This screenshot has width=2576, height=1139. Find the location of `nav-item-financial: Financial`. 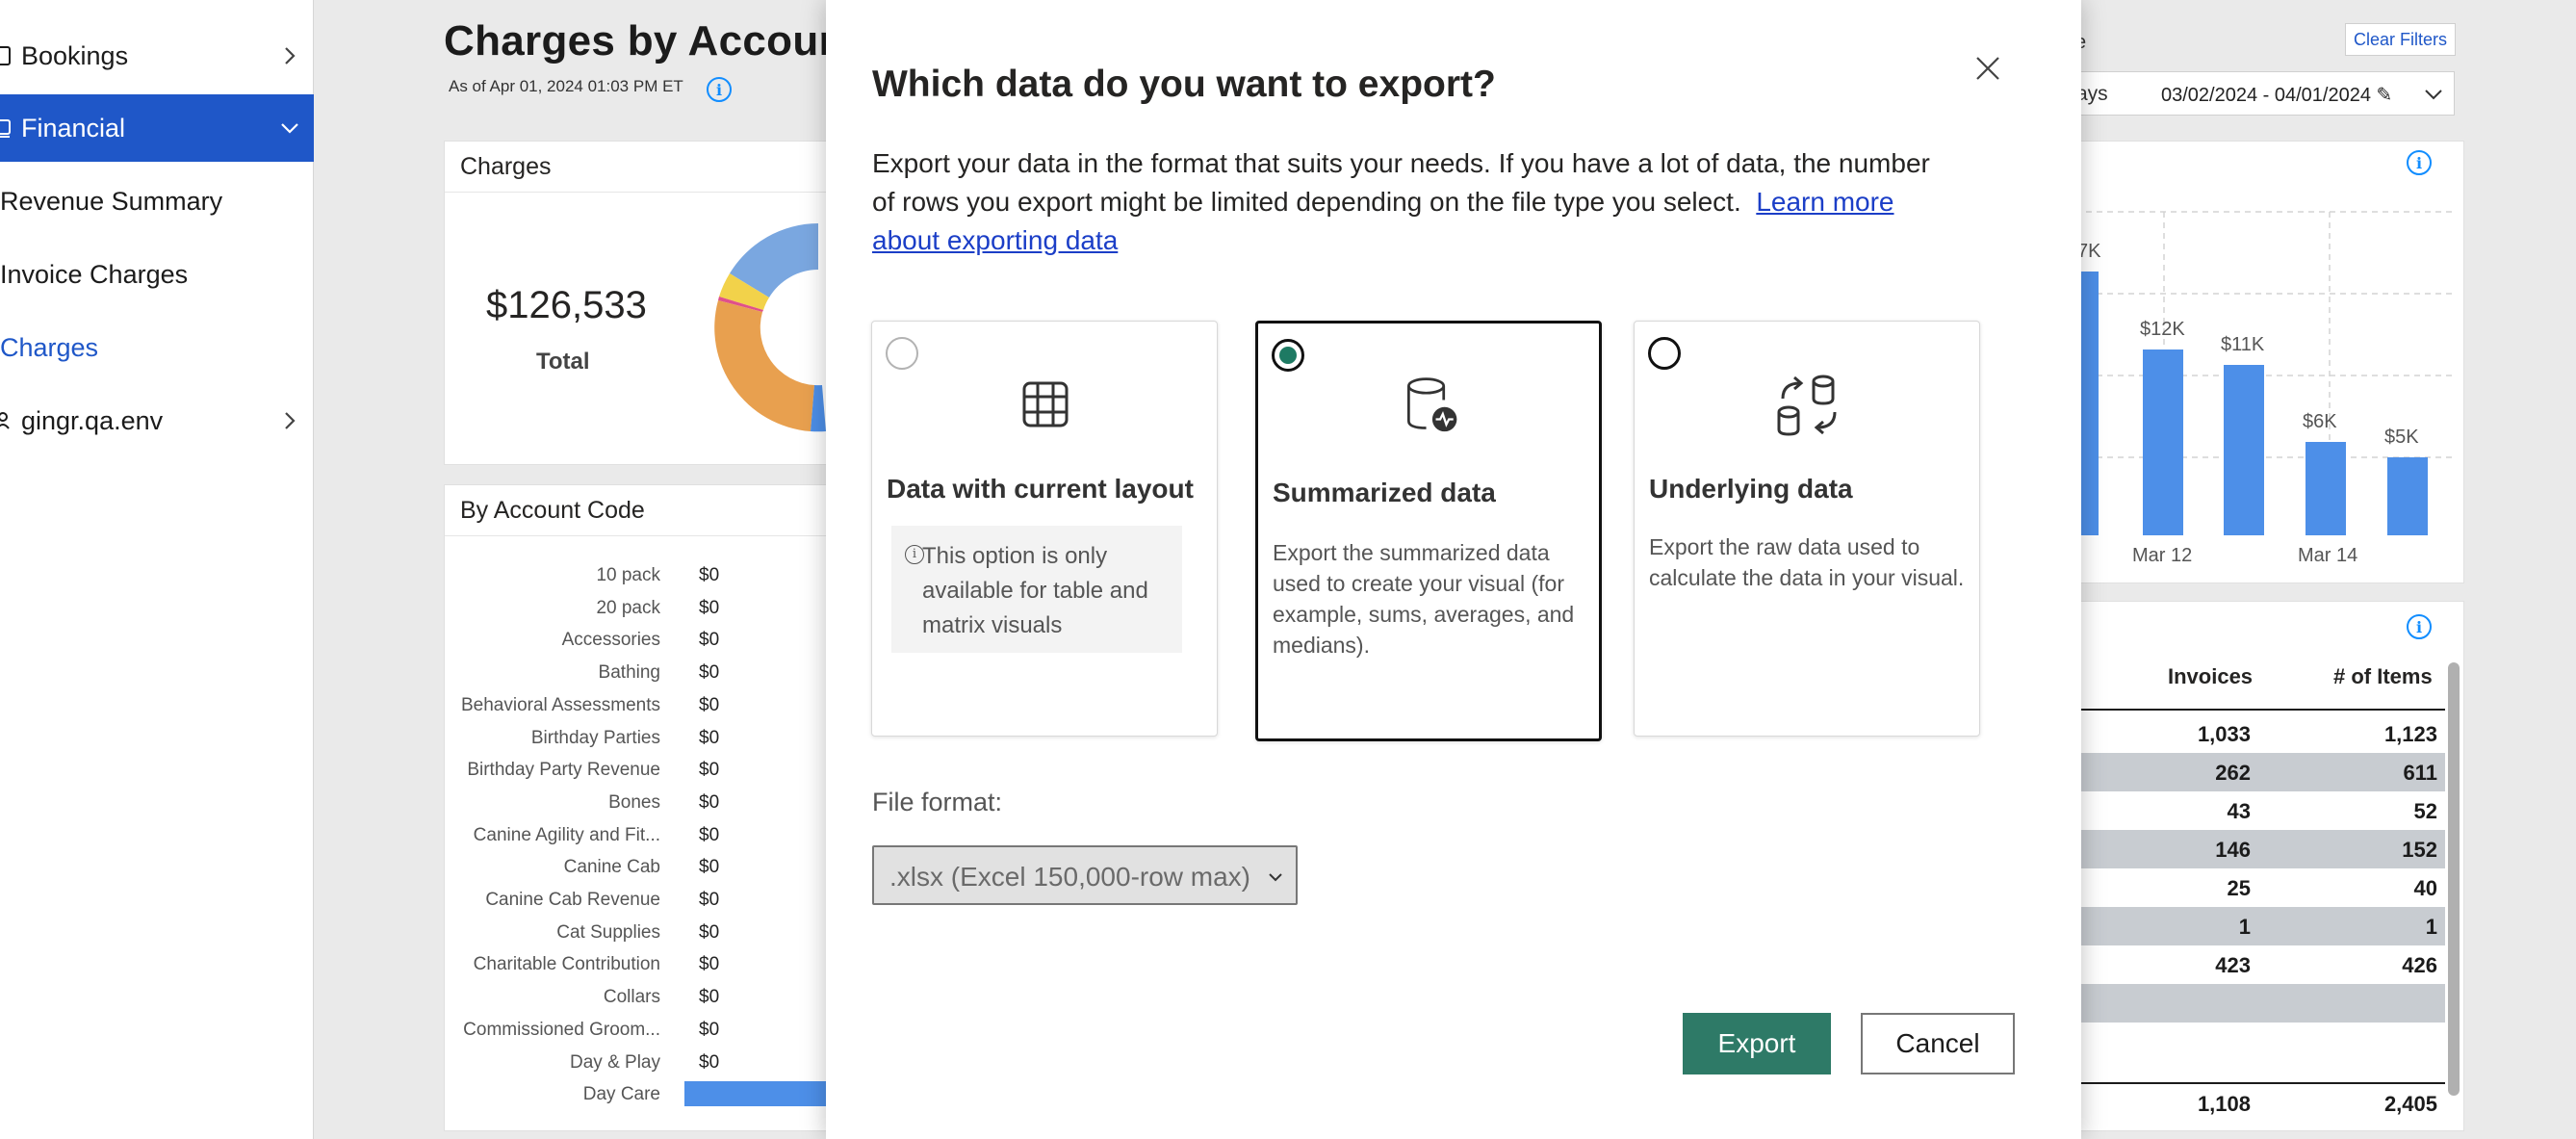

nav-item-financial: Financial is located at coordinates (157, 128).